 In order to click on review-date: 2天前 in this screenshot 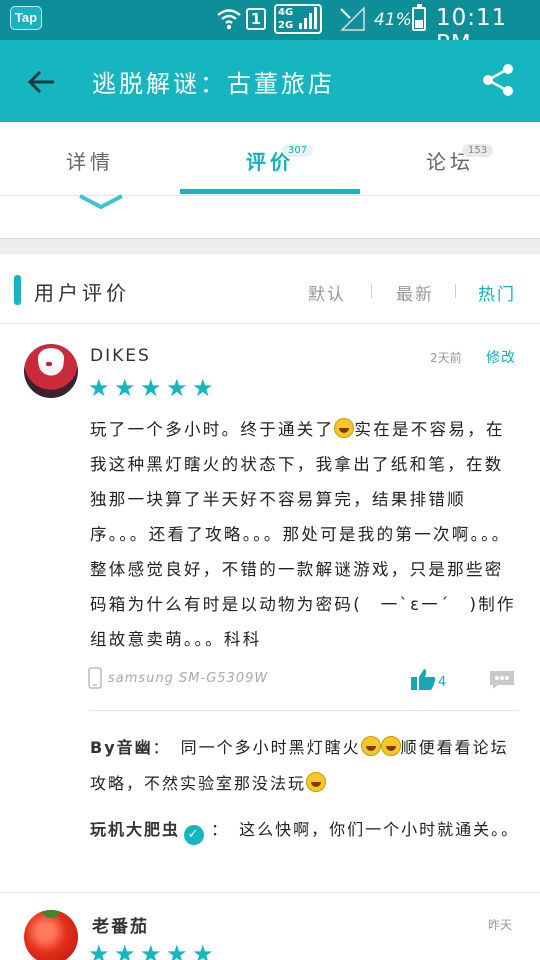, I will do `click(446, 358)`.